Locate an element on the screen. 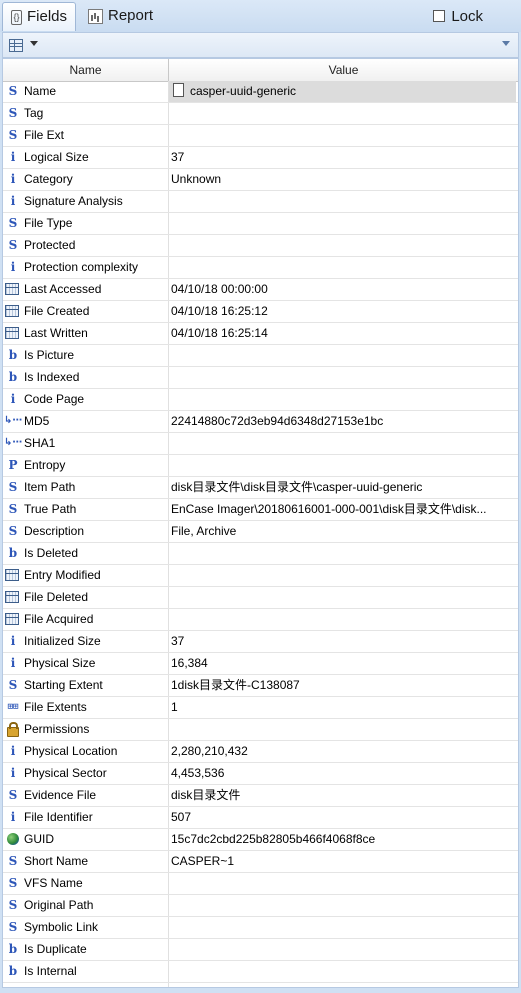 The height and width of the screenshot is (993, 521). table-row: i Protection complexity is located at coordinates (260, 268).